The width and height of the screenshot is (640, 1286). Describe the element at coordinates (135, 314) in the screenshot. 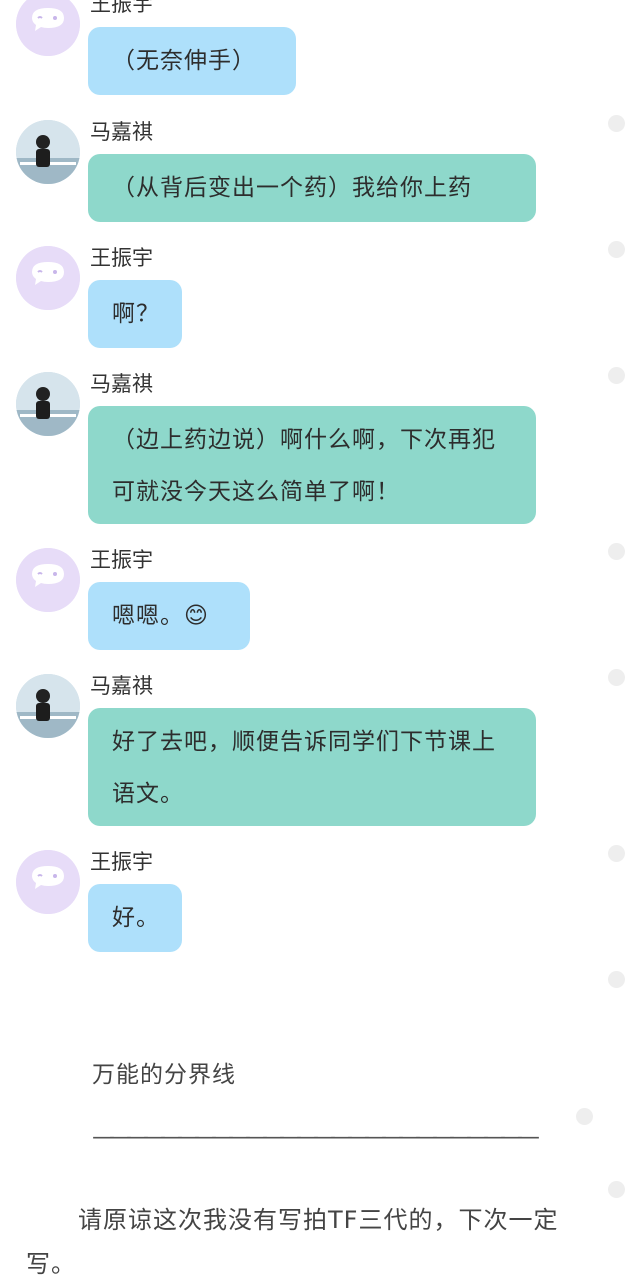

I see `message-bubble: 啊？` at that location.